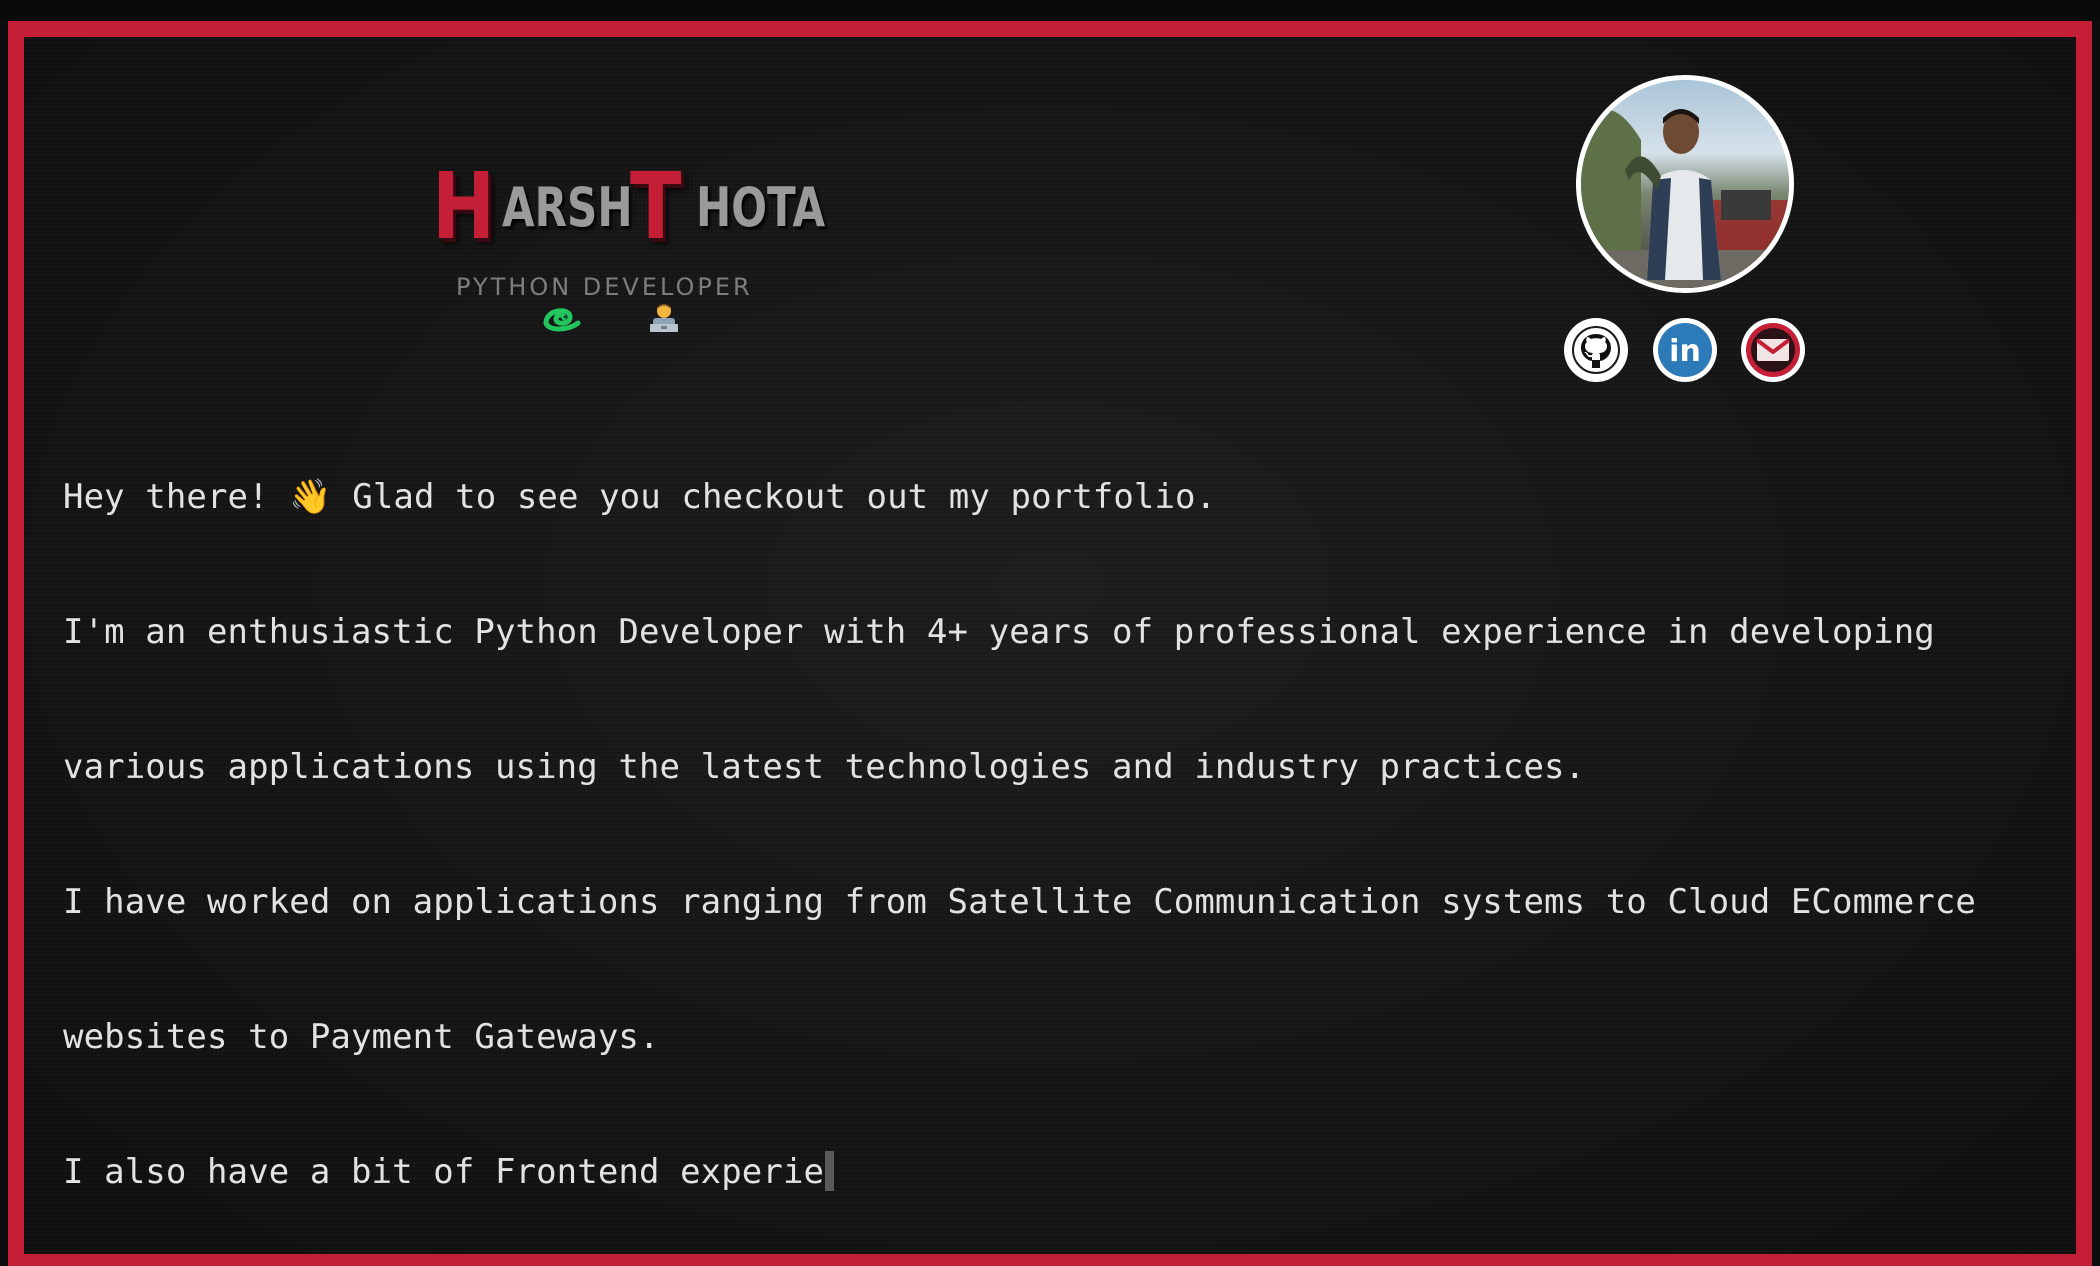 The height and width of the screenshot is (1266, 2100). What do you see at coordinates (611, 318) in the screenshot?
I see `role-icons` at bounding box center [611, 318].